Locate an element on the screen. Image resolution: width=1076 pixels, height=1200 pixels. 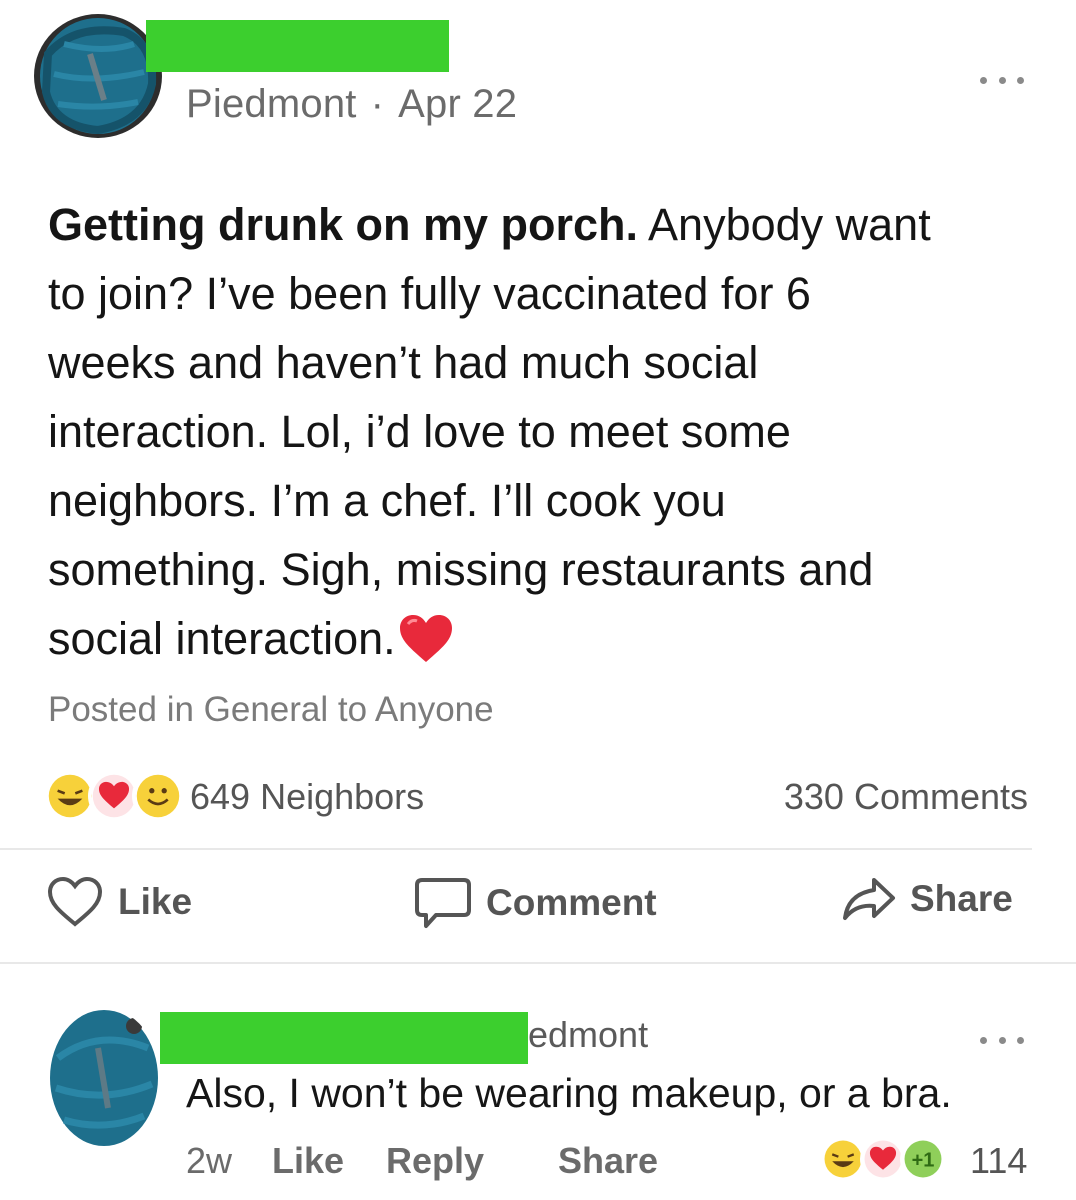
speech-bubble-icon is located at coordinates (443, 903).